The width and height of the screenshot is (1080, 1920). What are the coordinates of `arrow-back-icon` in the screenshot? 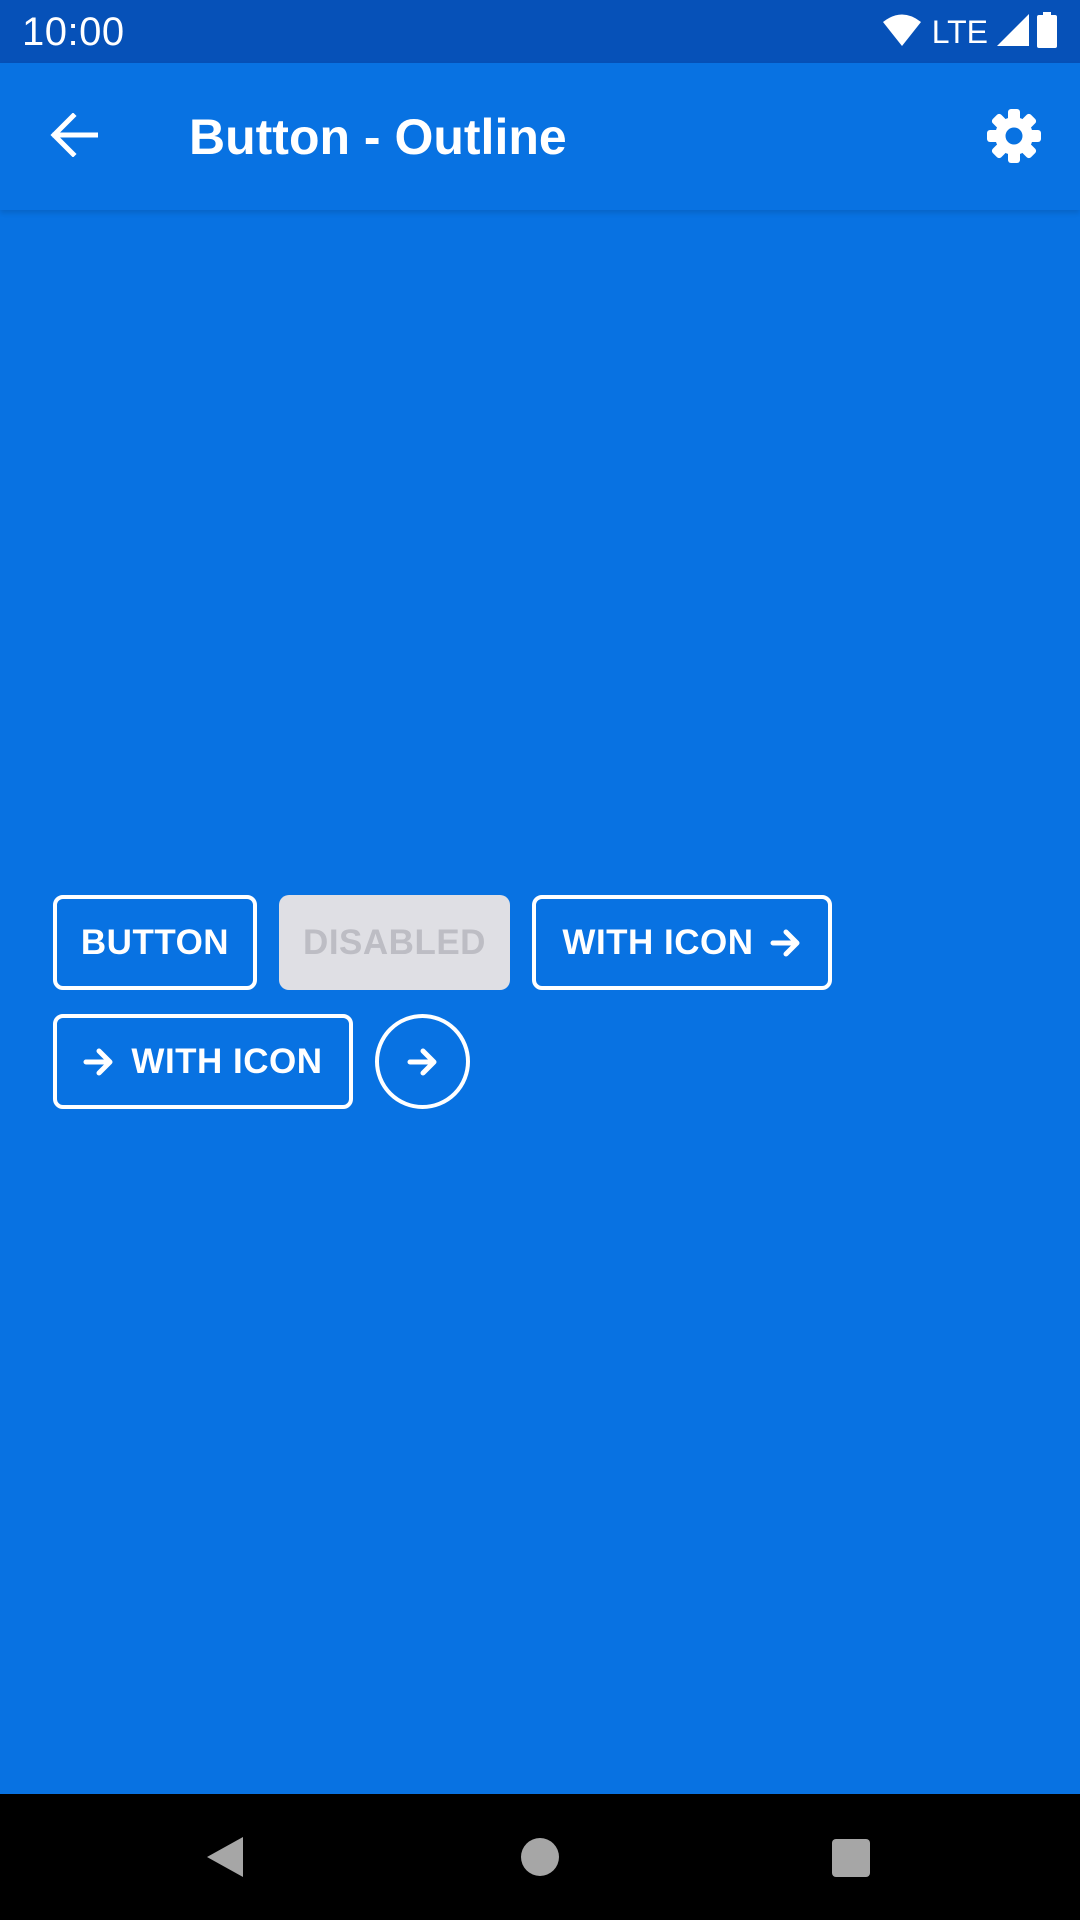 It's located at (74, 136).